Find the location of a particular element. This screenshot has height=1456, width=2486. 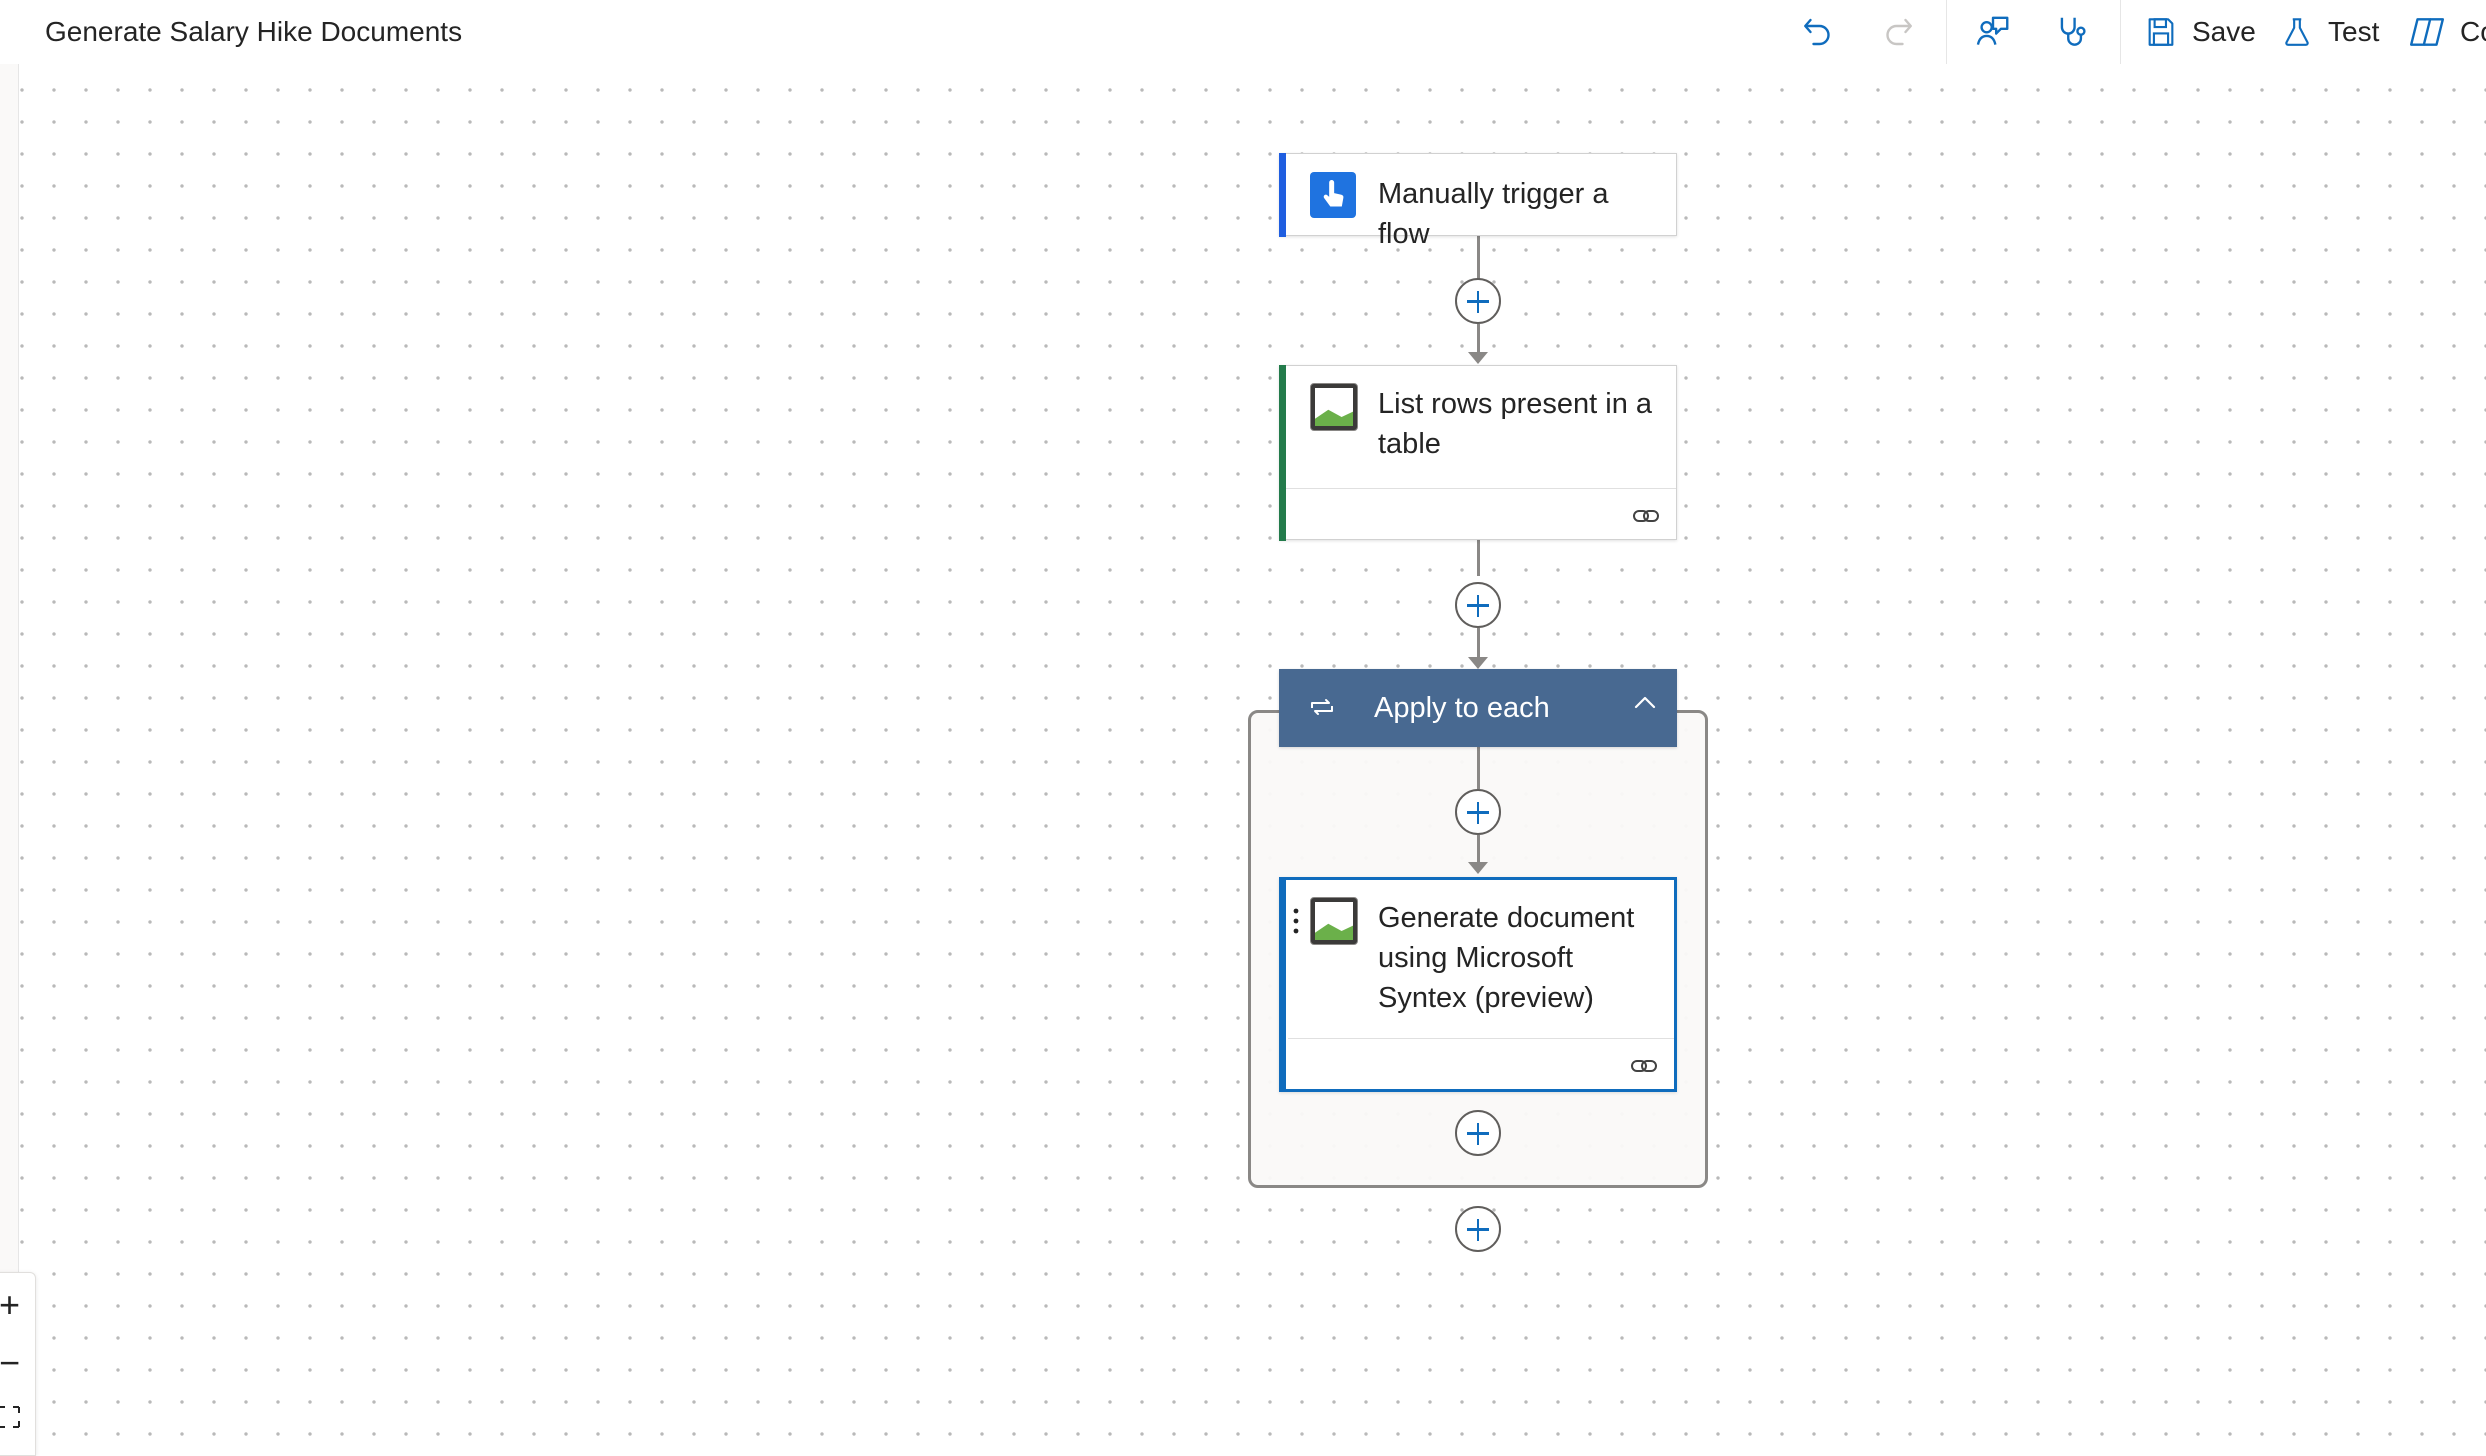

undo-button is located at coordinates (1818, 32).